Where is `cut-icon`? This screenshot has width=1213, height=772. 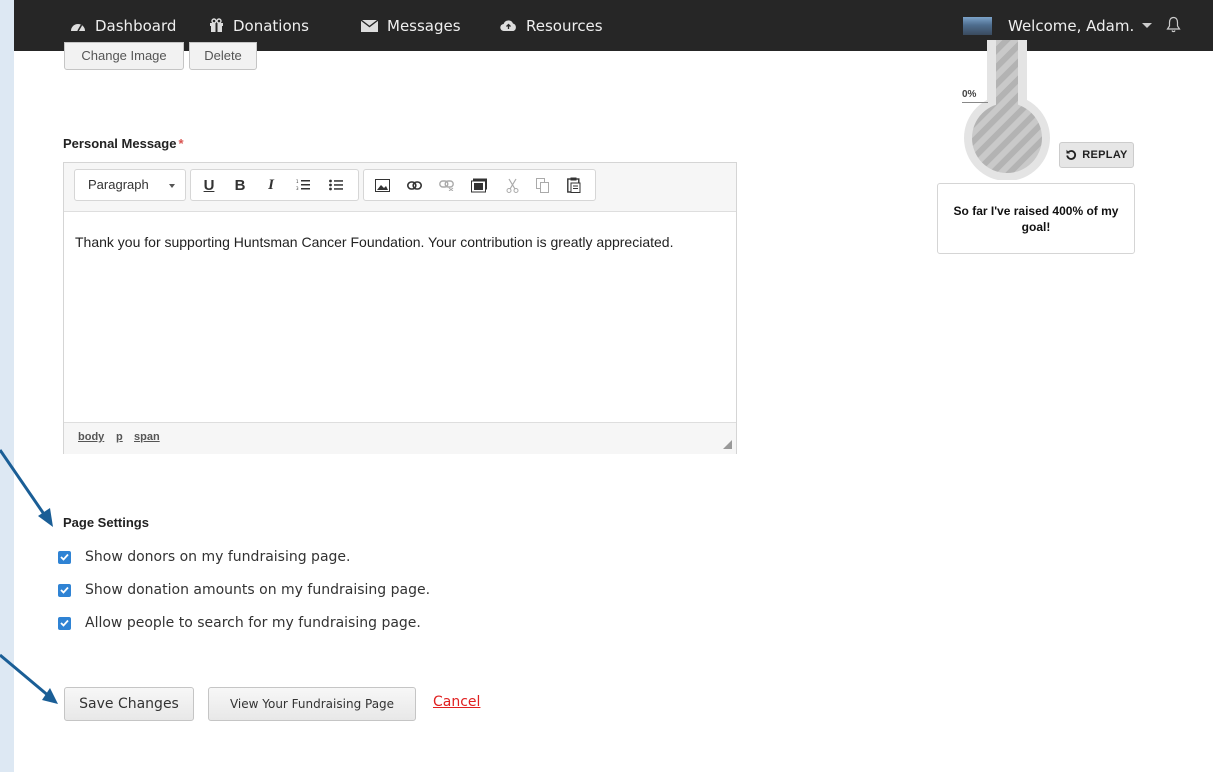
cut-icon is located at coordinates (512, 185).